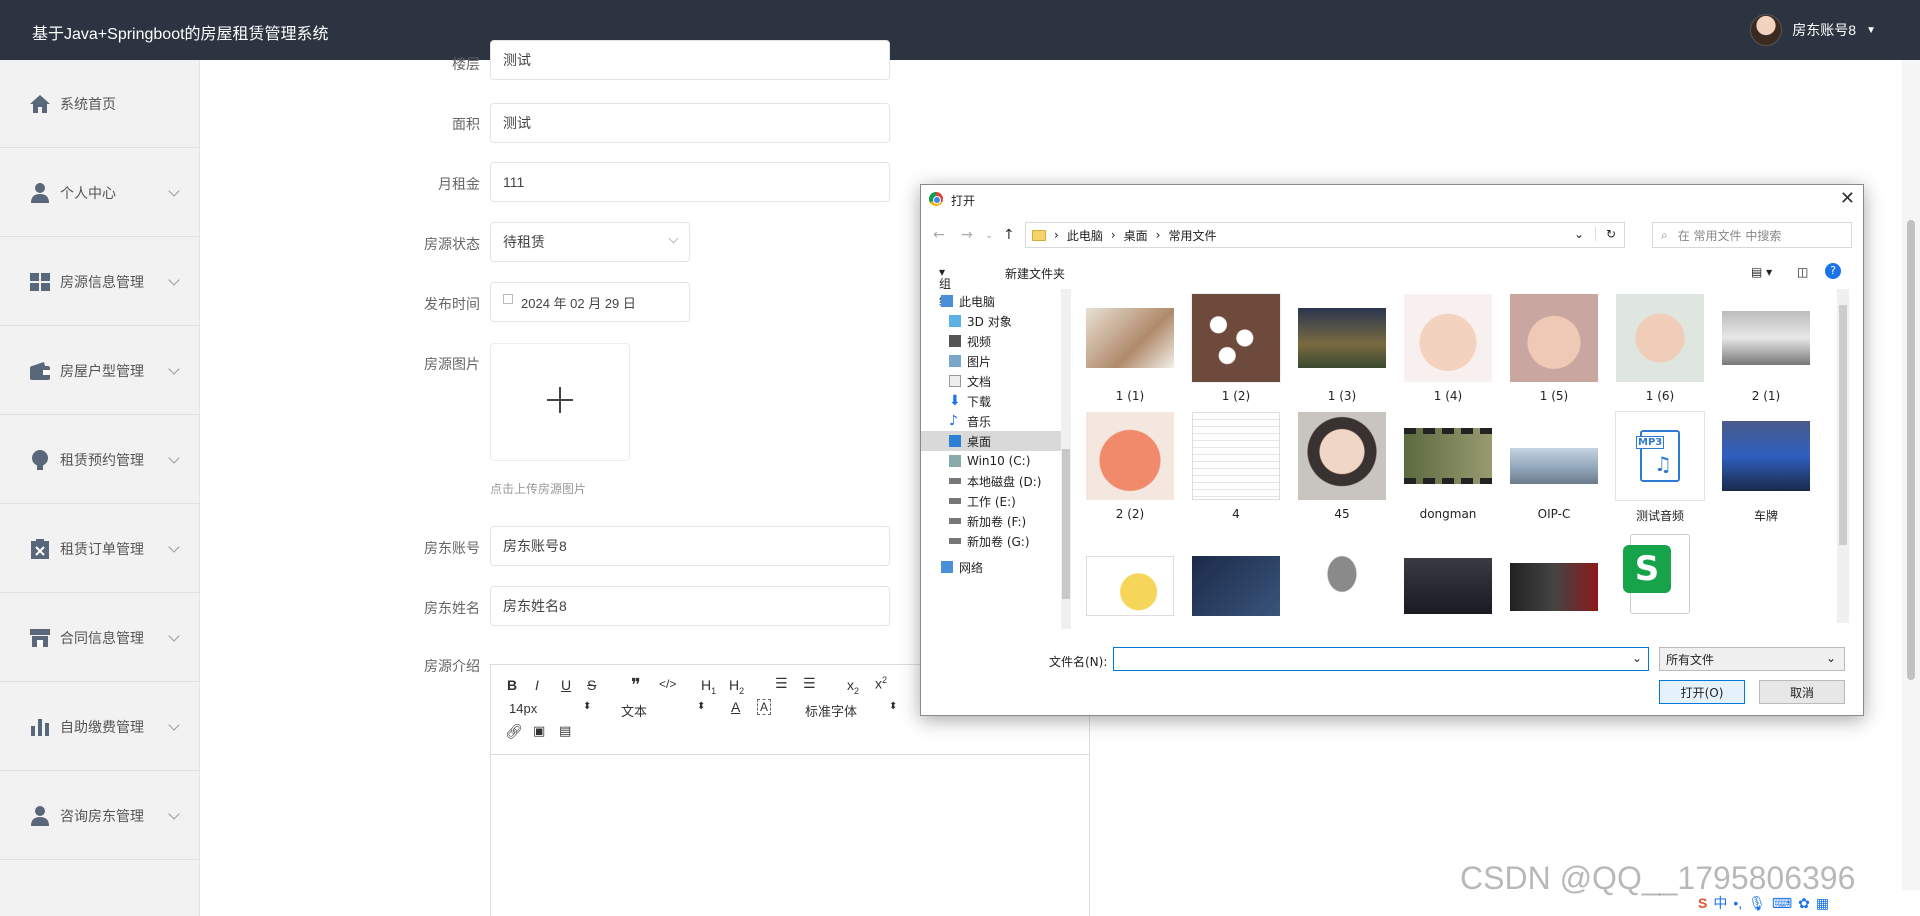 Image resolution: width=1920 pixels, height=916 pixels. Describe the element at coordinates (1702, 692) in the screenshot. I see `open-button: 打开(O)` at that location.